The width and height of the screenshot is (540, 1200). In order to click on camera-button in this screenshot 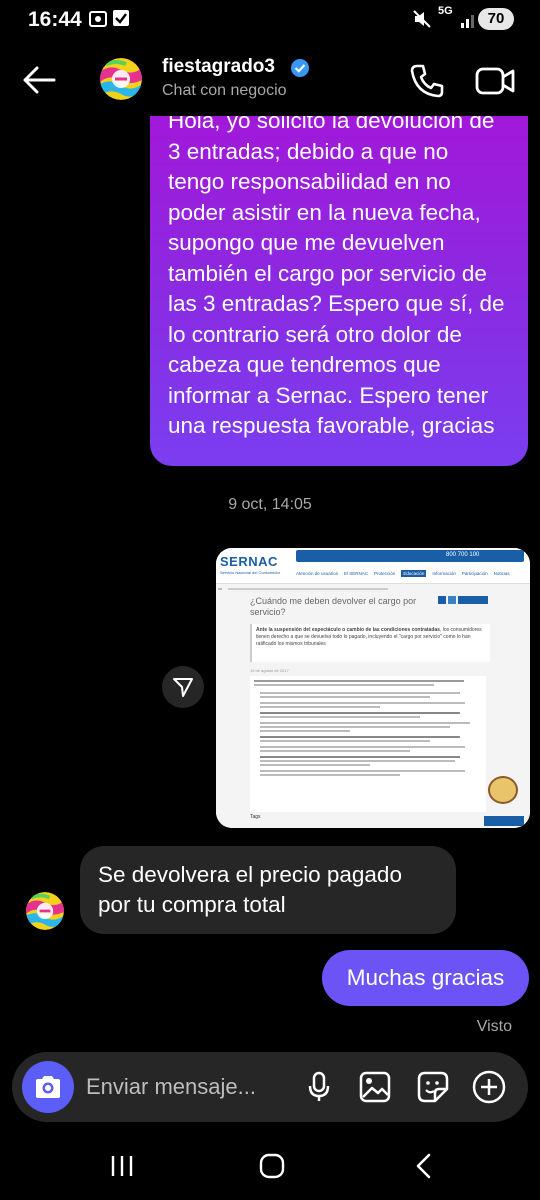, I will do `click(48, 1087)`.